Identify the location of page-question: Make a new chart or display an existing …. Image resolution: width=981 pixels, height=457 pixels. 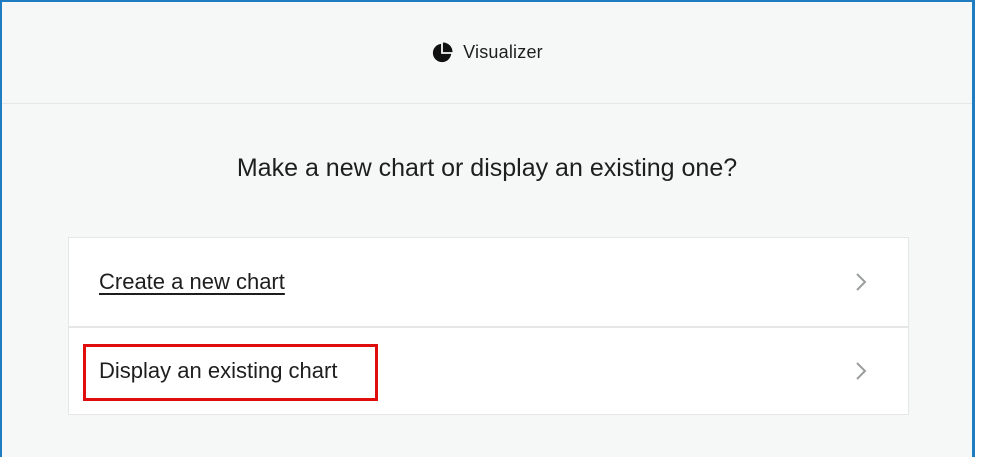
(487, 168).